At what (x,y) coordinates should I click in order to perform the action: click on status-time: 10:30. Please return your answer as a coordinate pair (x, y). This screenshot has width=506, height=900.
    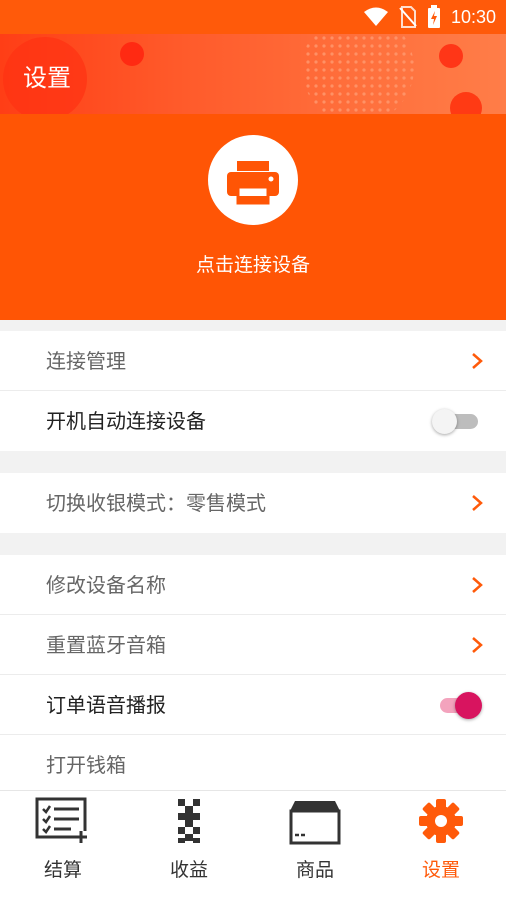
    Looking at the image, I should click on (473, 16).